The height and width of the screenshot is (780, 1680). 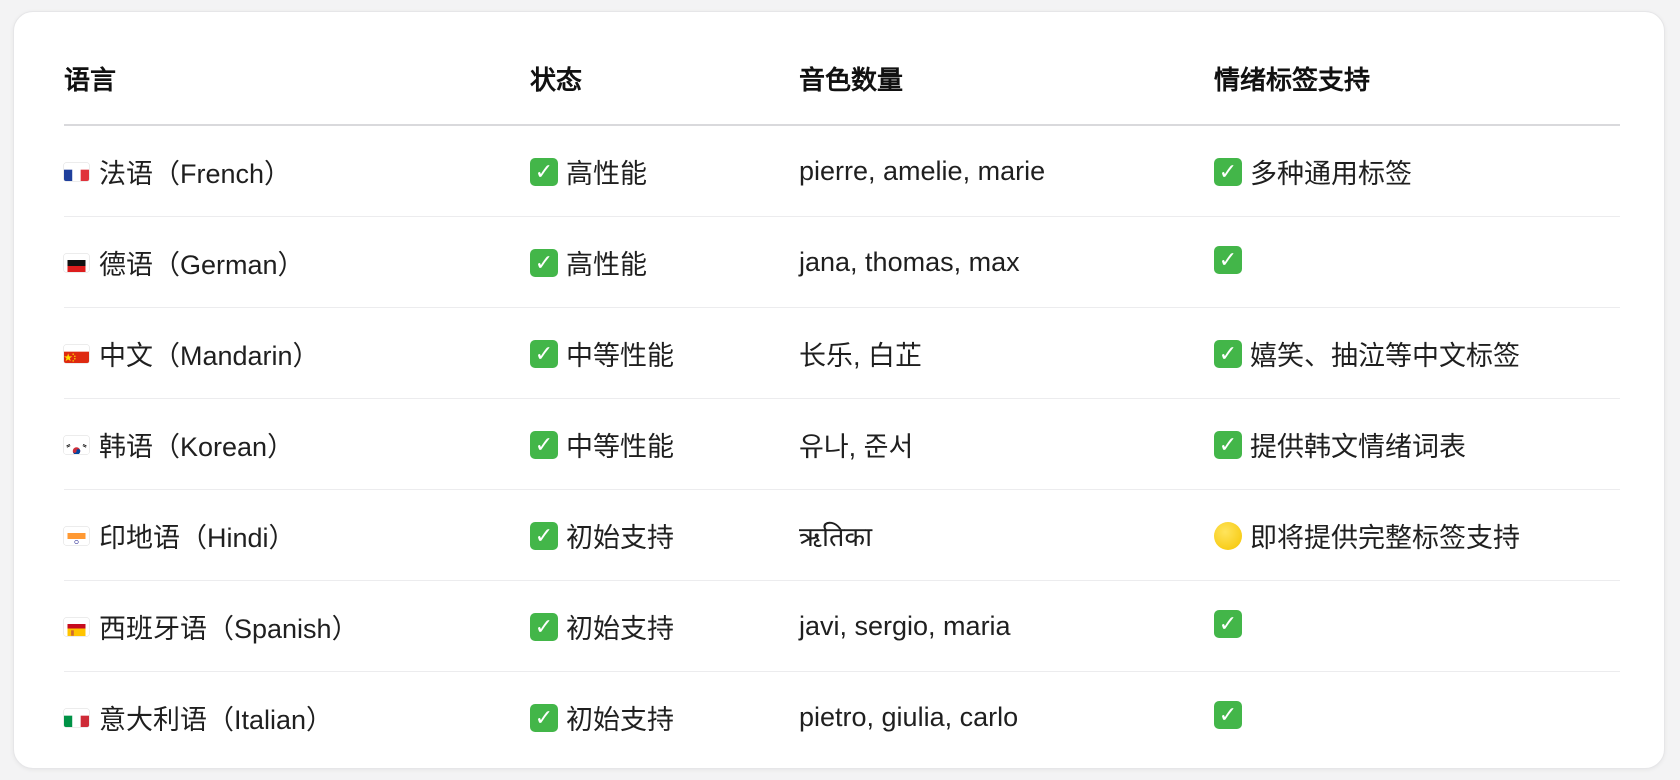 What do you see at coordinates (909, 716) in the screenshot?
I see `voices-cell: pietro, giulia, carlo` at bounding box center [909, 716].